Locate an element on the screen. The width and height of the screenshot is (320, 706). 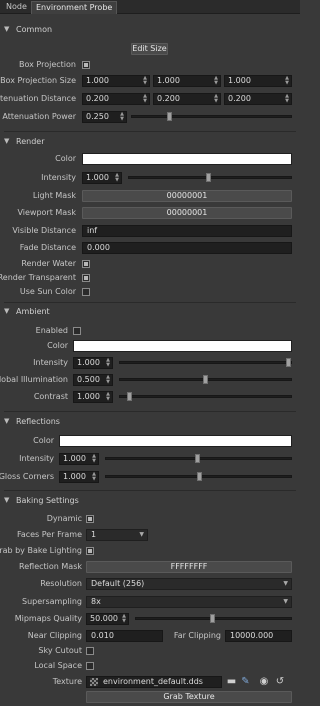
section-reflections-header: ▼ Reflections is located at coordinates (150, 421).